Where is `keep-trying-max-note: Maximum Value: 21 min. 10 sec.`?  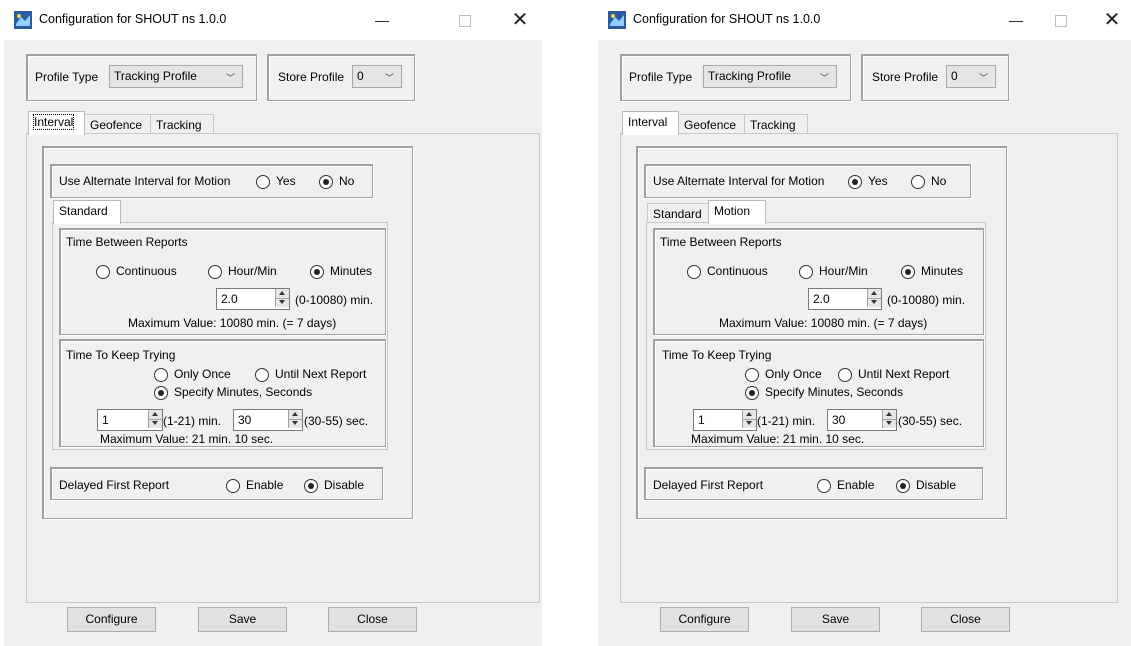
keep-trying-max-note: Maximum Value: 21 min. 10 sec. is located at coordinates (187, 439).